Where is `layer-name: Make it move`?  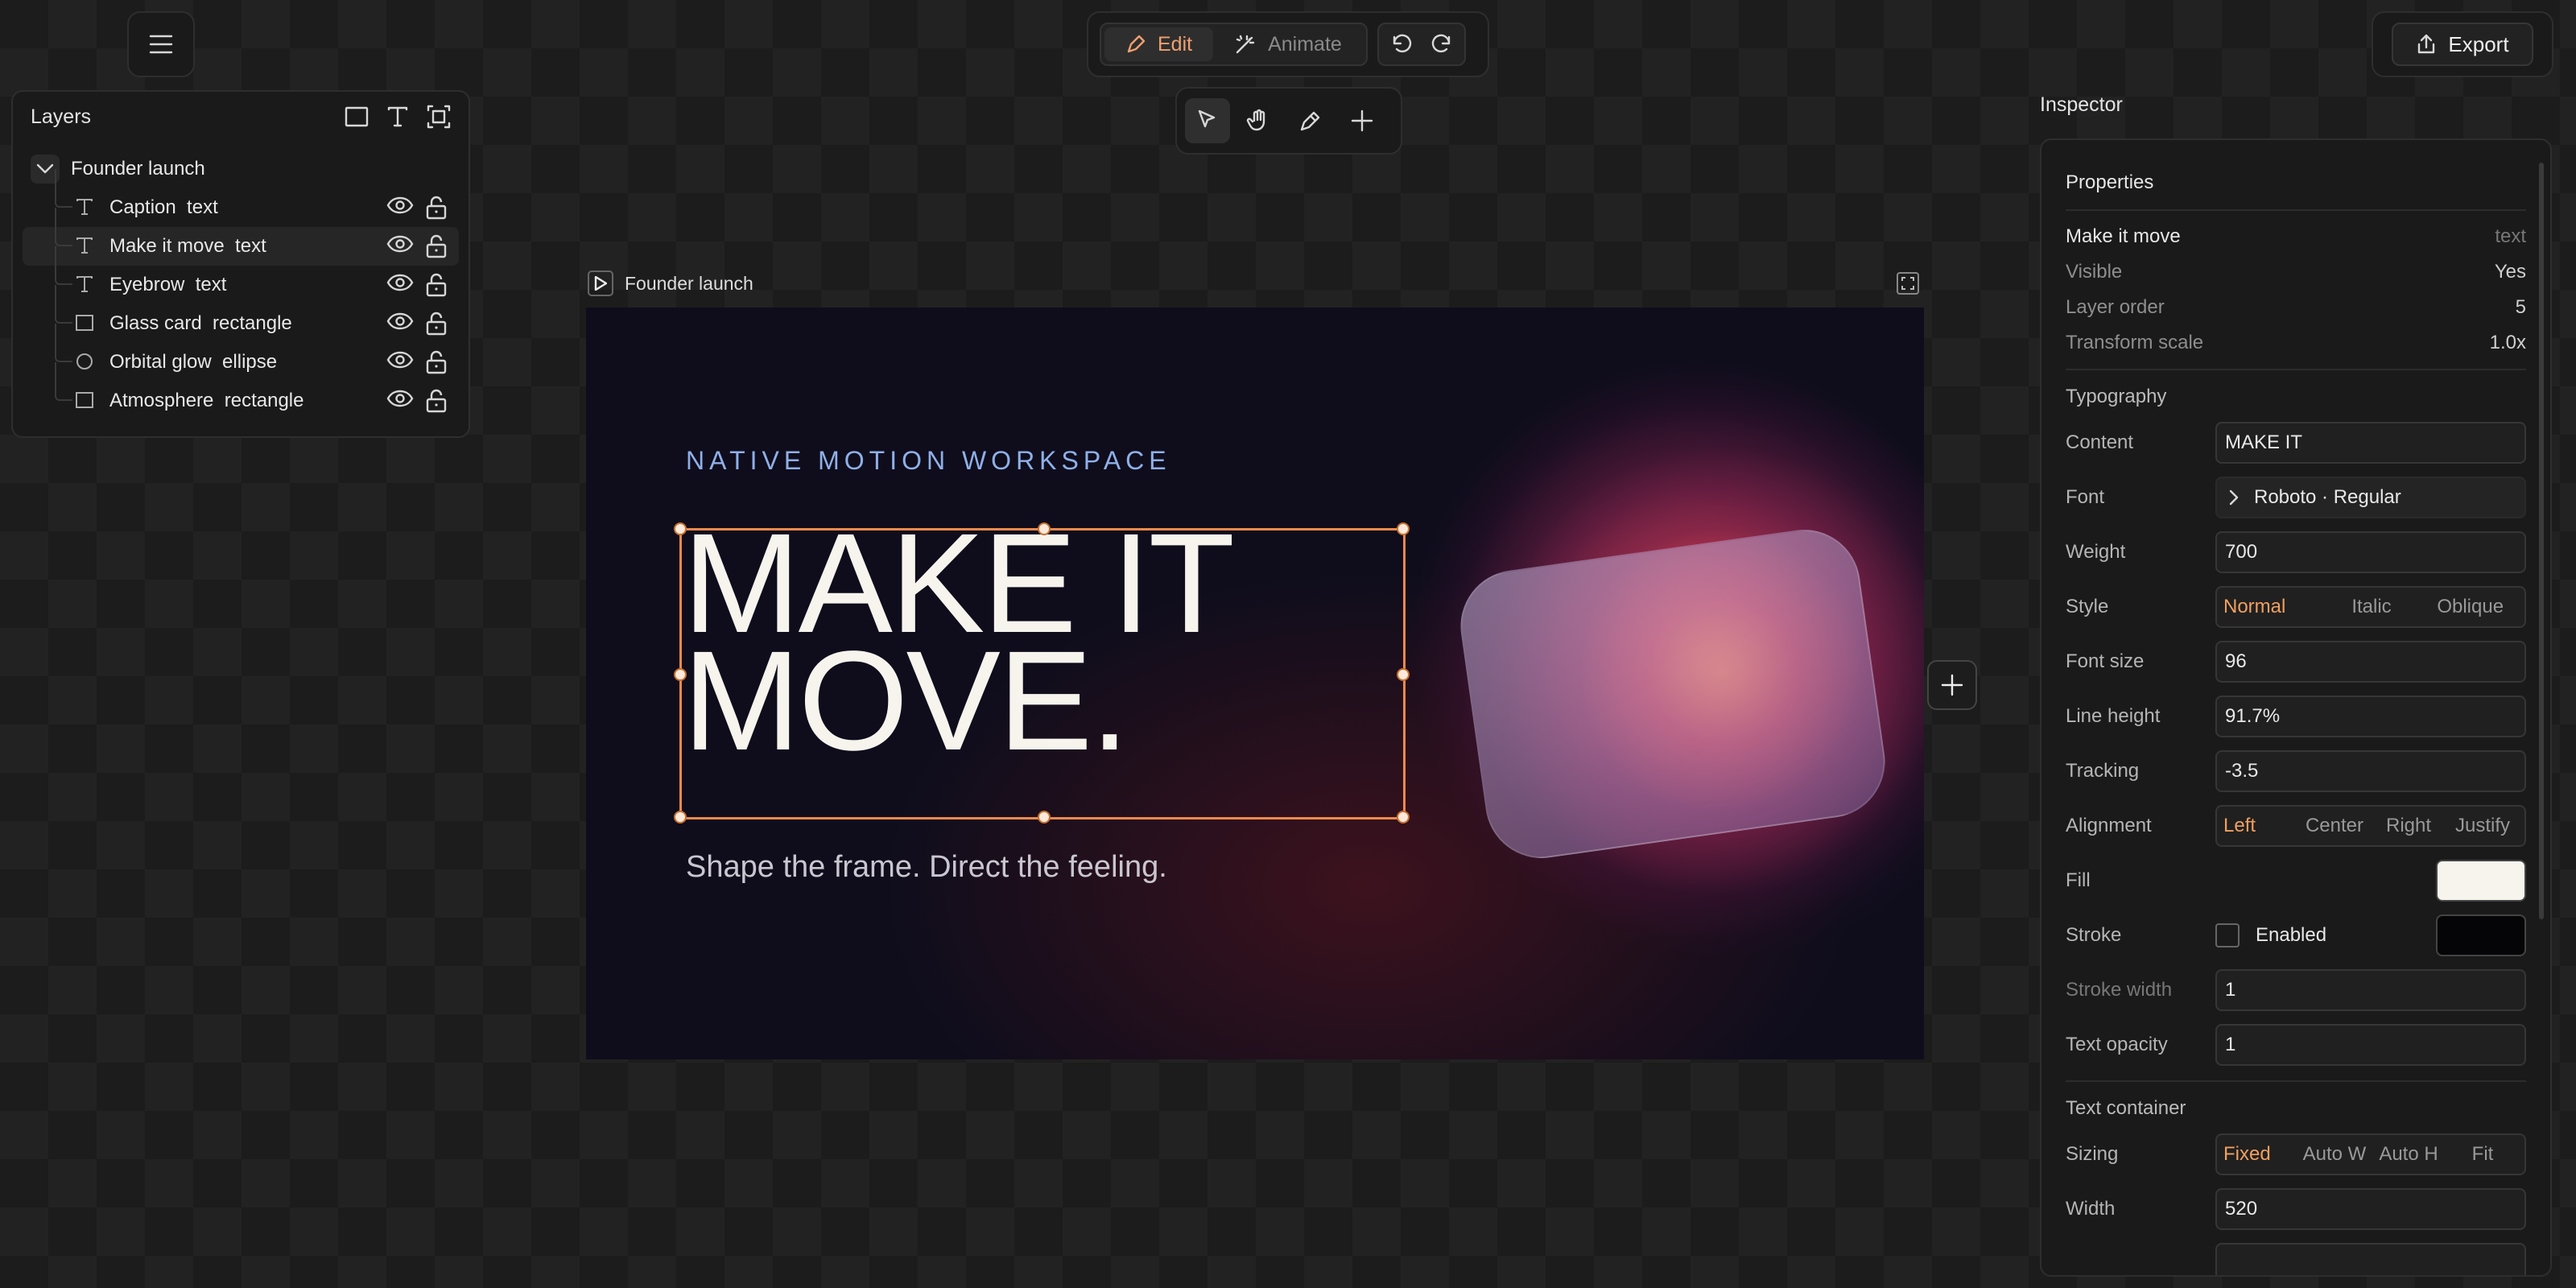 layer-name: Make it move is located at coordinates (2123, 236).